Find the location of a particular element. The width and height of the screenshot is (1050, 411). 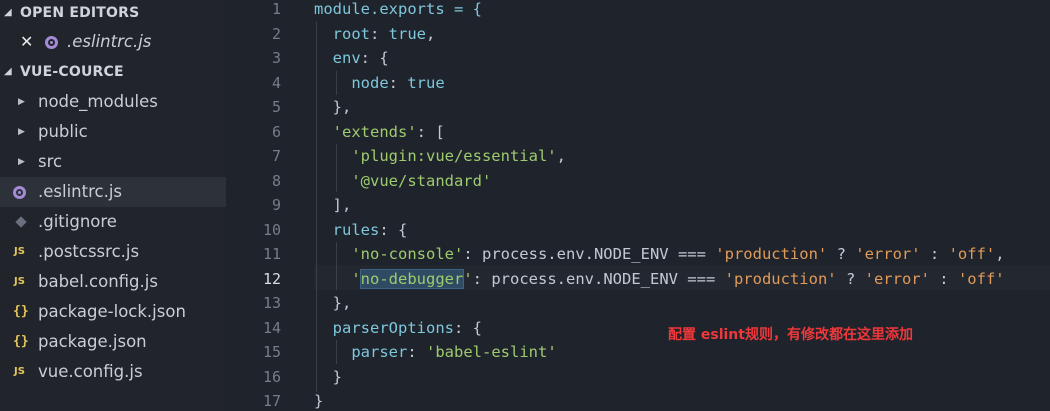

line-number-active: 12 is located at coordinates (271, 278).